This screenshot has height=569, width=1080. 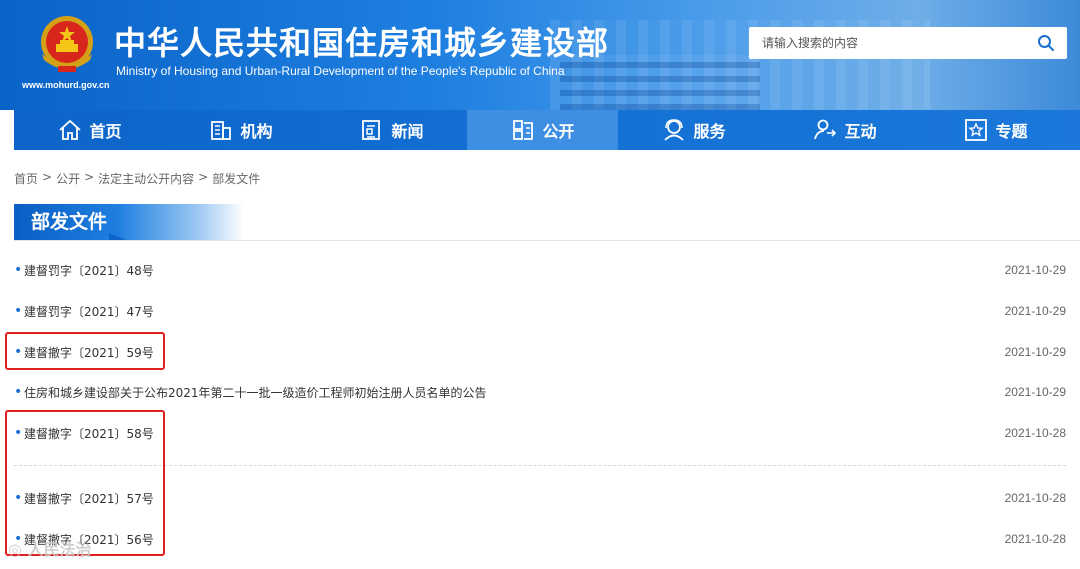 I want to click on main-nav: 首页 机构 新闻 公开 服务 互动 专题, so click(x=547, y=130).